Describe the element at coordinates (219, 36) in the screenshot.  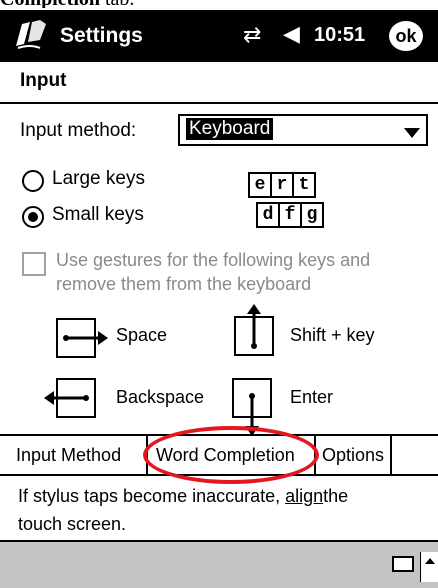
I see `title-bar: Settings ⇄ ◀ 10:51 ok` at that location.